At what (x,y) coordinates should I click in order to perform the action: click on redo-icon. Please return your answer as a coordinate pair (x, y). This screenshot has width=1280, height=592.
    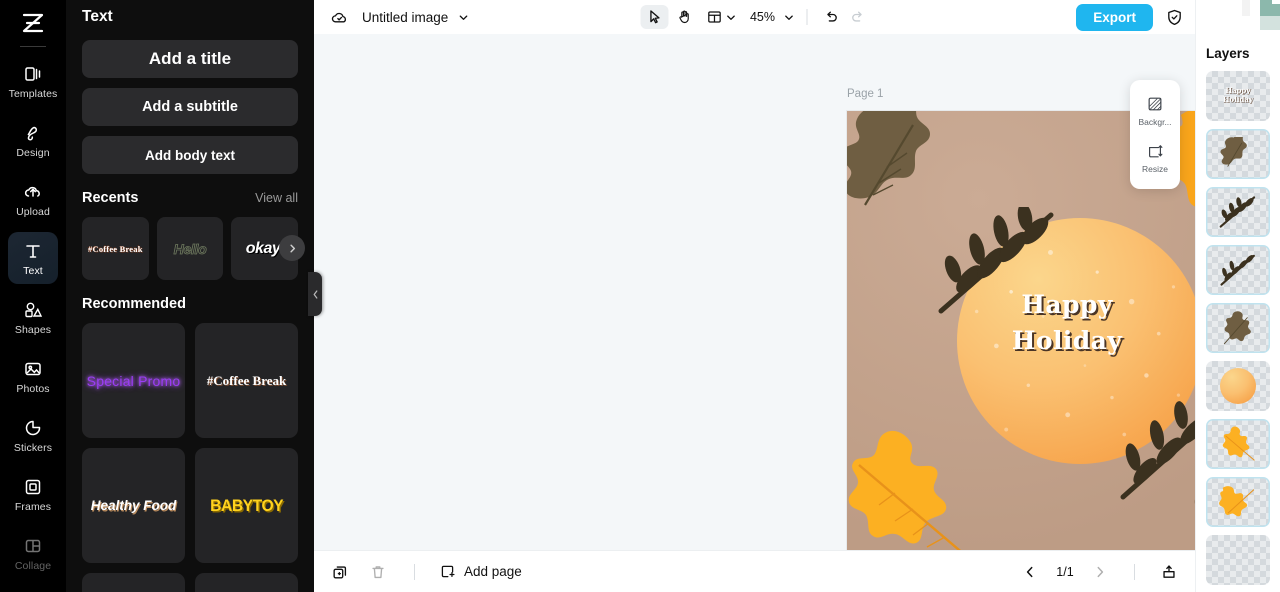
    Looking at the image, I should click on (856, 16).